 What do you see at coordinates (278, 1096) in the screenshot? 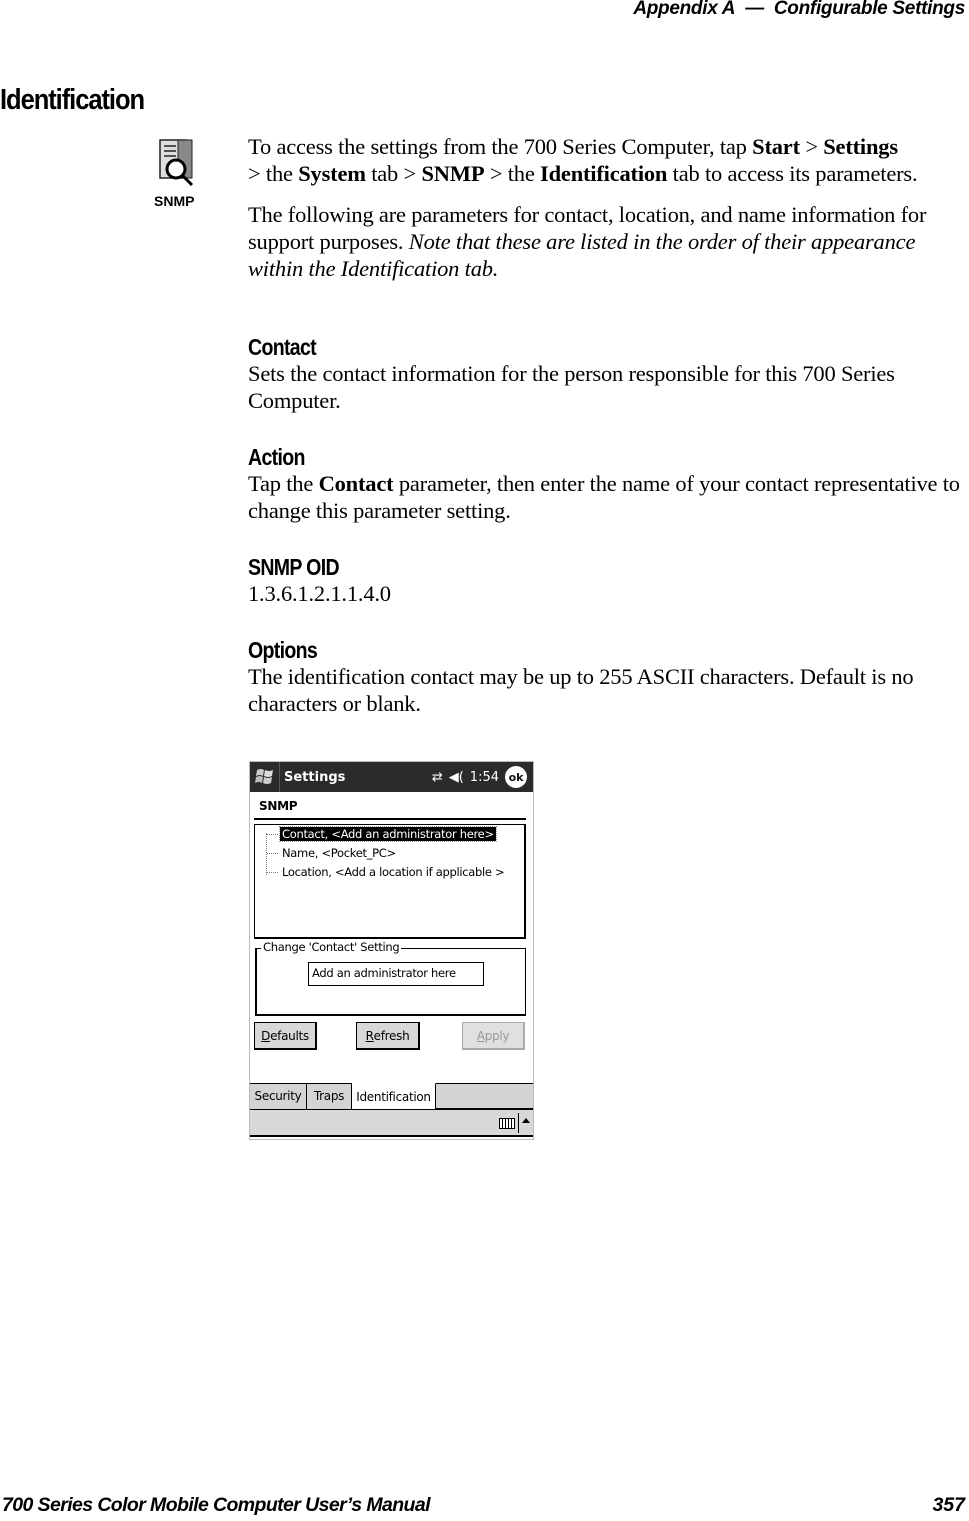
I see `tab-security: Security` at bounding box center [278, 1096].